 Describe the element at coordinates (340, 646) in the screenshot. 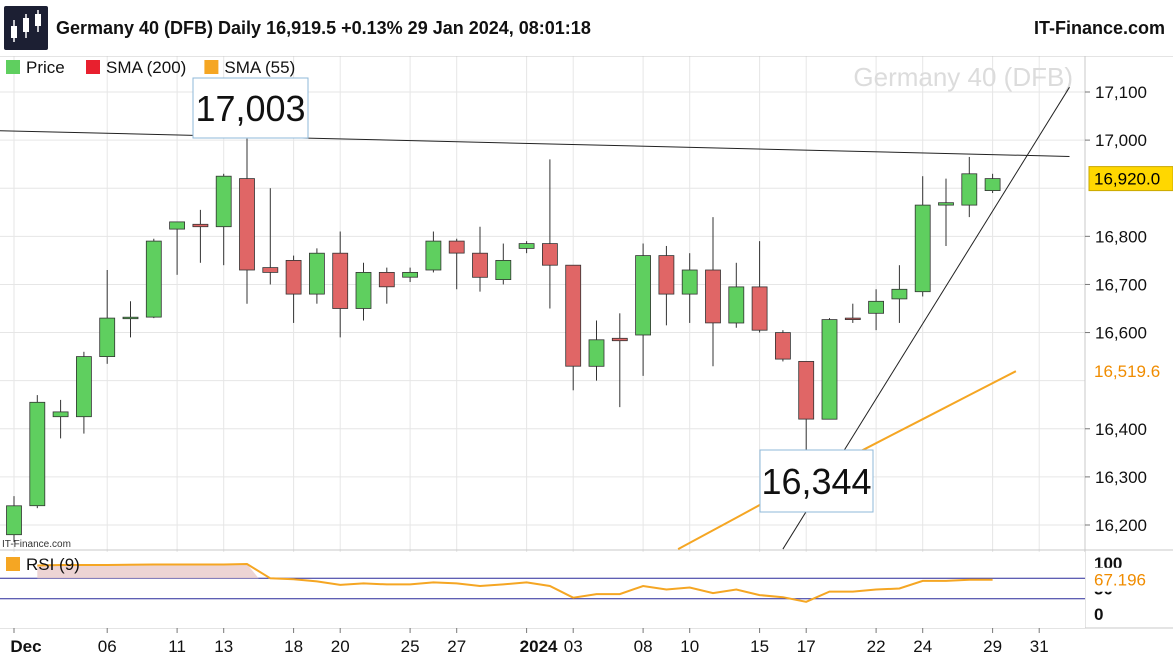

I see `time-tick-label: 20` at that location.